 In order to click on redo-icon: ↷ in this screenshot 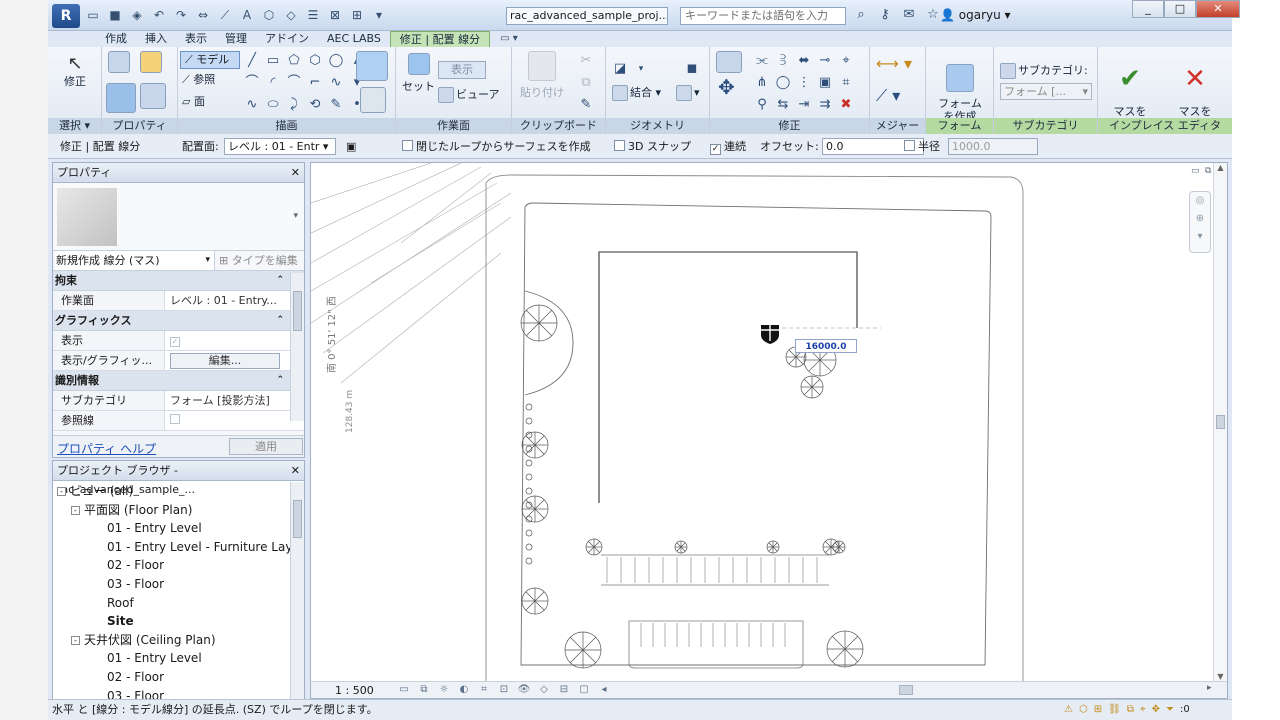, I will do `click(181, 15)`.